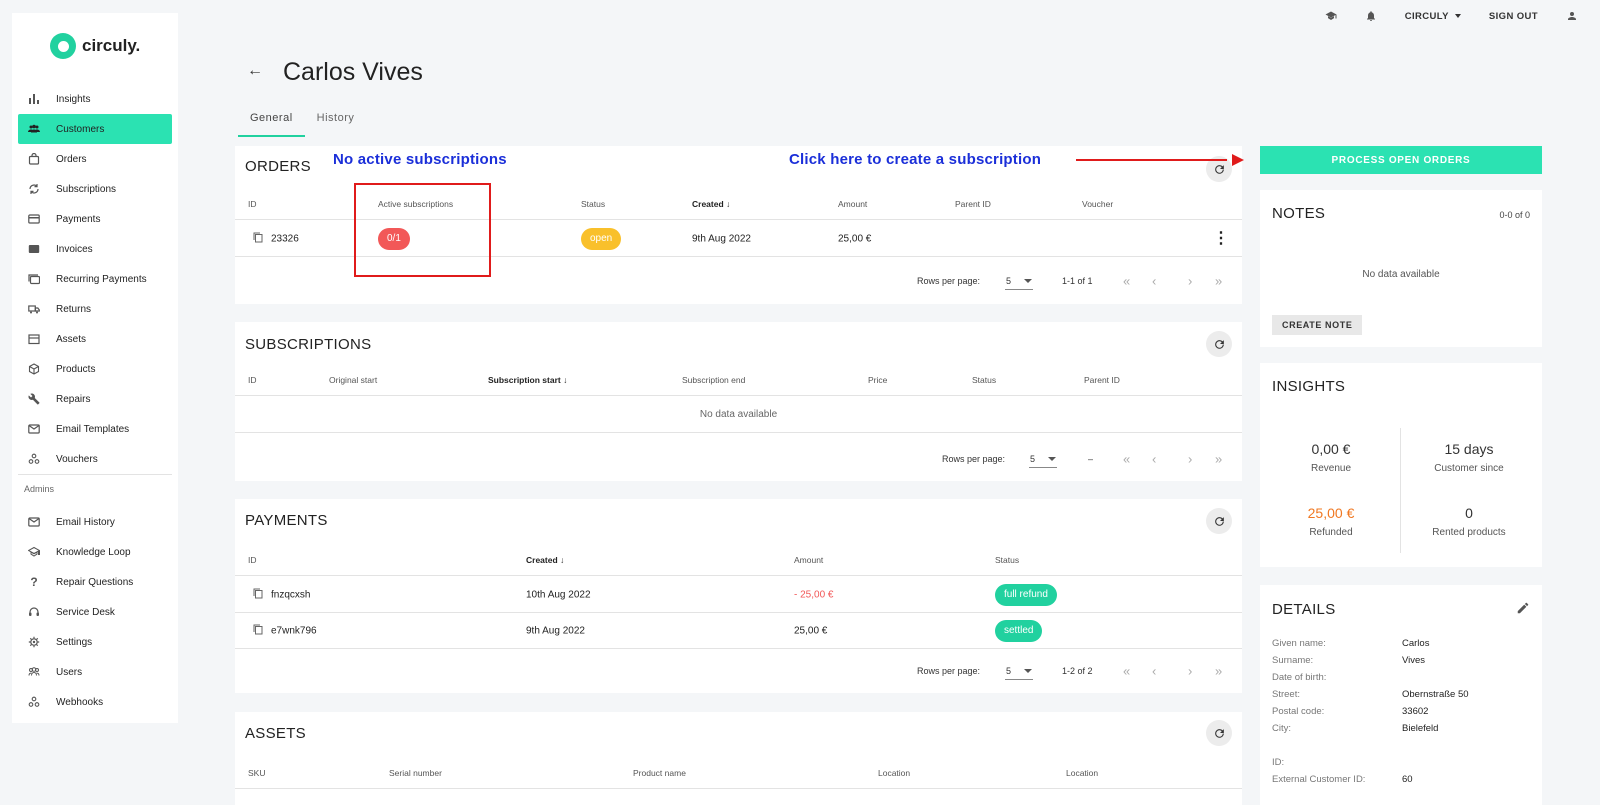 This screenshot has height=805, width=1600. I want to click on sidebar-item-label: Knowledge Loop, so click(93, 552).